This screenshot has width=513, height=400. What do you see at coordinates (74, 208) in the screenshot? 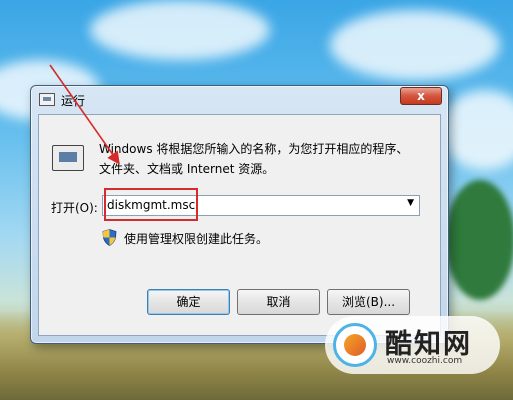
I see `open-label: 打开(O):` at bounding box center [74, 208].